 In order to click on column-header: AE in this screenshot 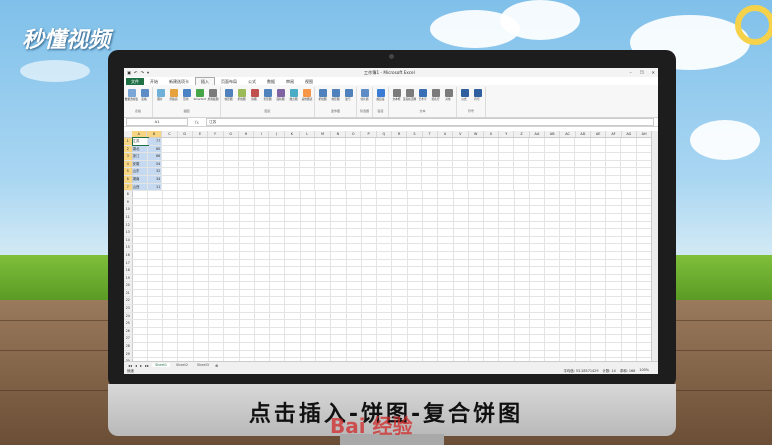, I will do `click(599, 134)`.